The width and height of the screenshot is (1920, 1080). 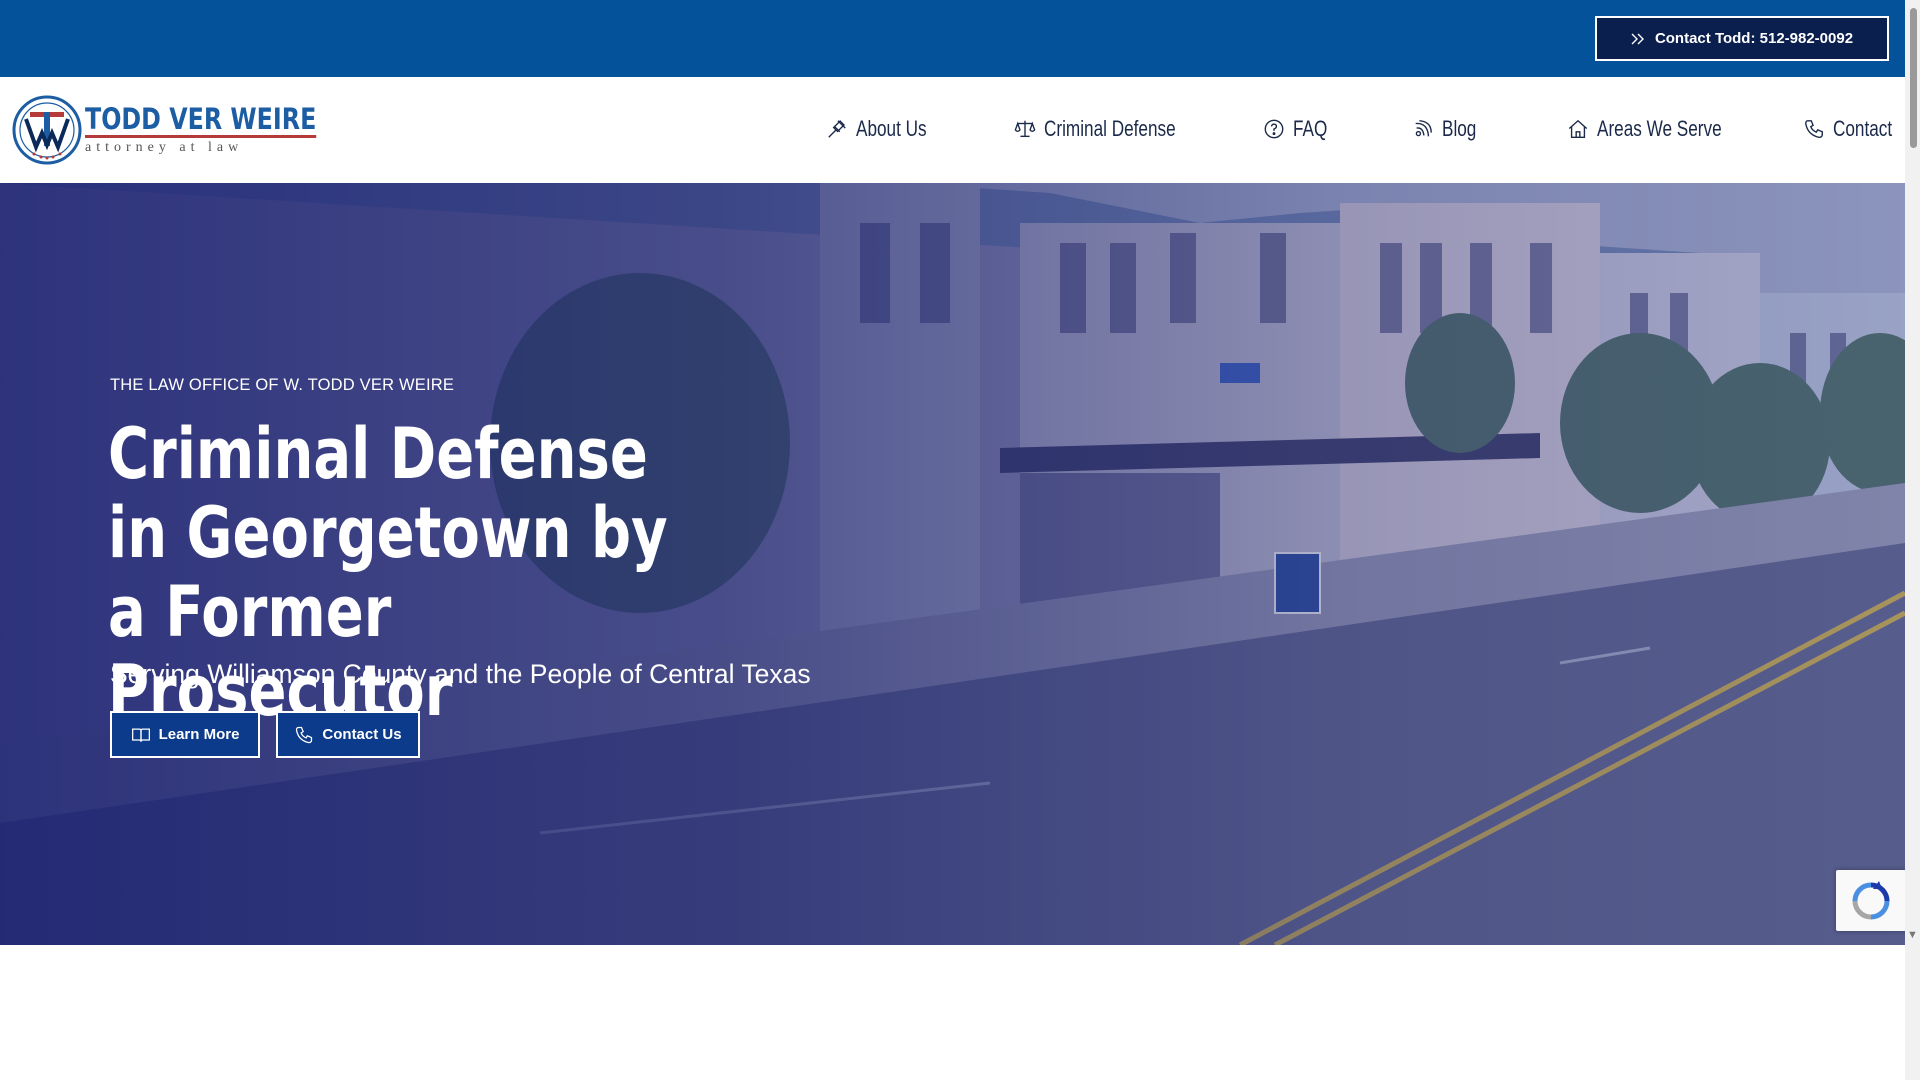 What do you see at coordinates (282, 385) in the screenshot?
I see `hero-eyebrow: THE LAW OFFICE OF W. TODD VER WEIRE` at bounding box center [282, 385].